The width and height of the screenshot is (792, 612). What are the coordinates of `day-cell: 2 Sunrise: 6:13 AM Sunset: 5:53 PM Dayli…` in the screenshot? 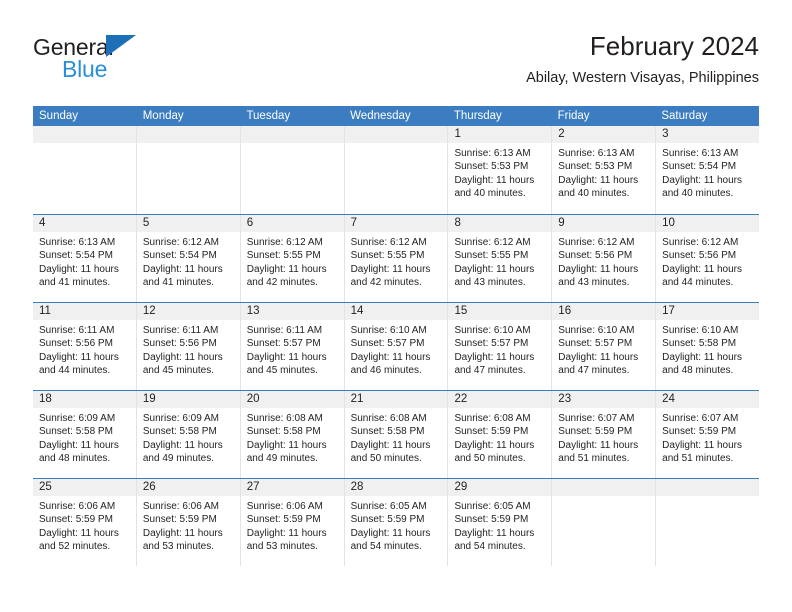 It's located at (604, 170).